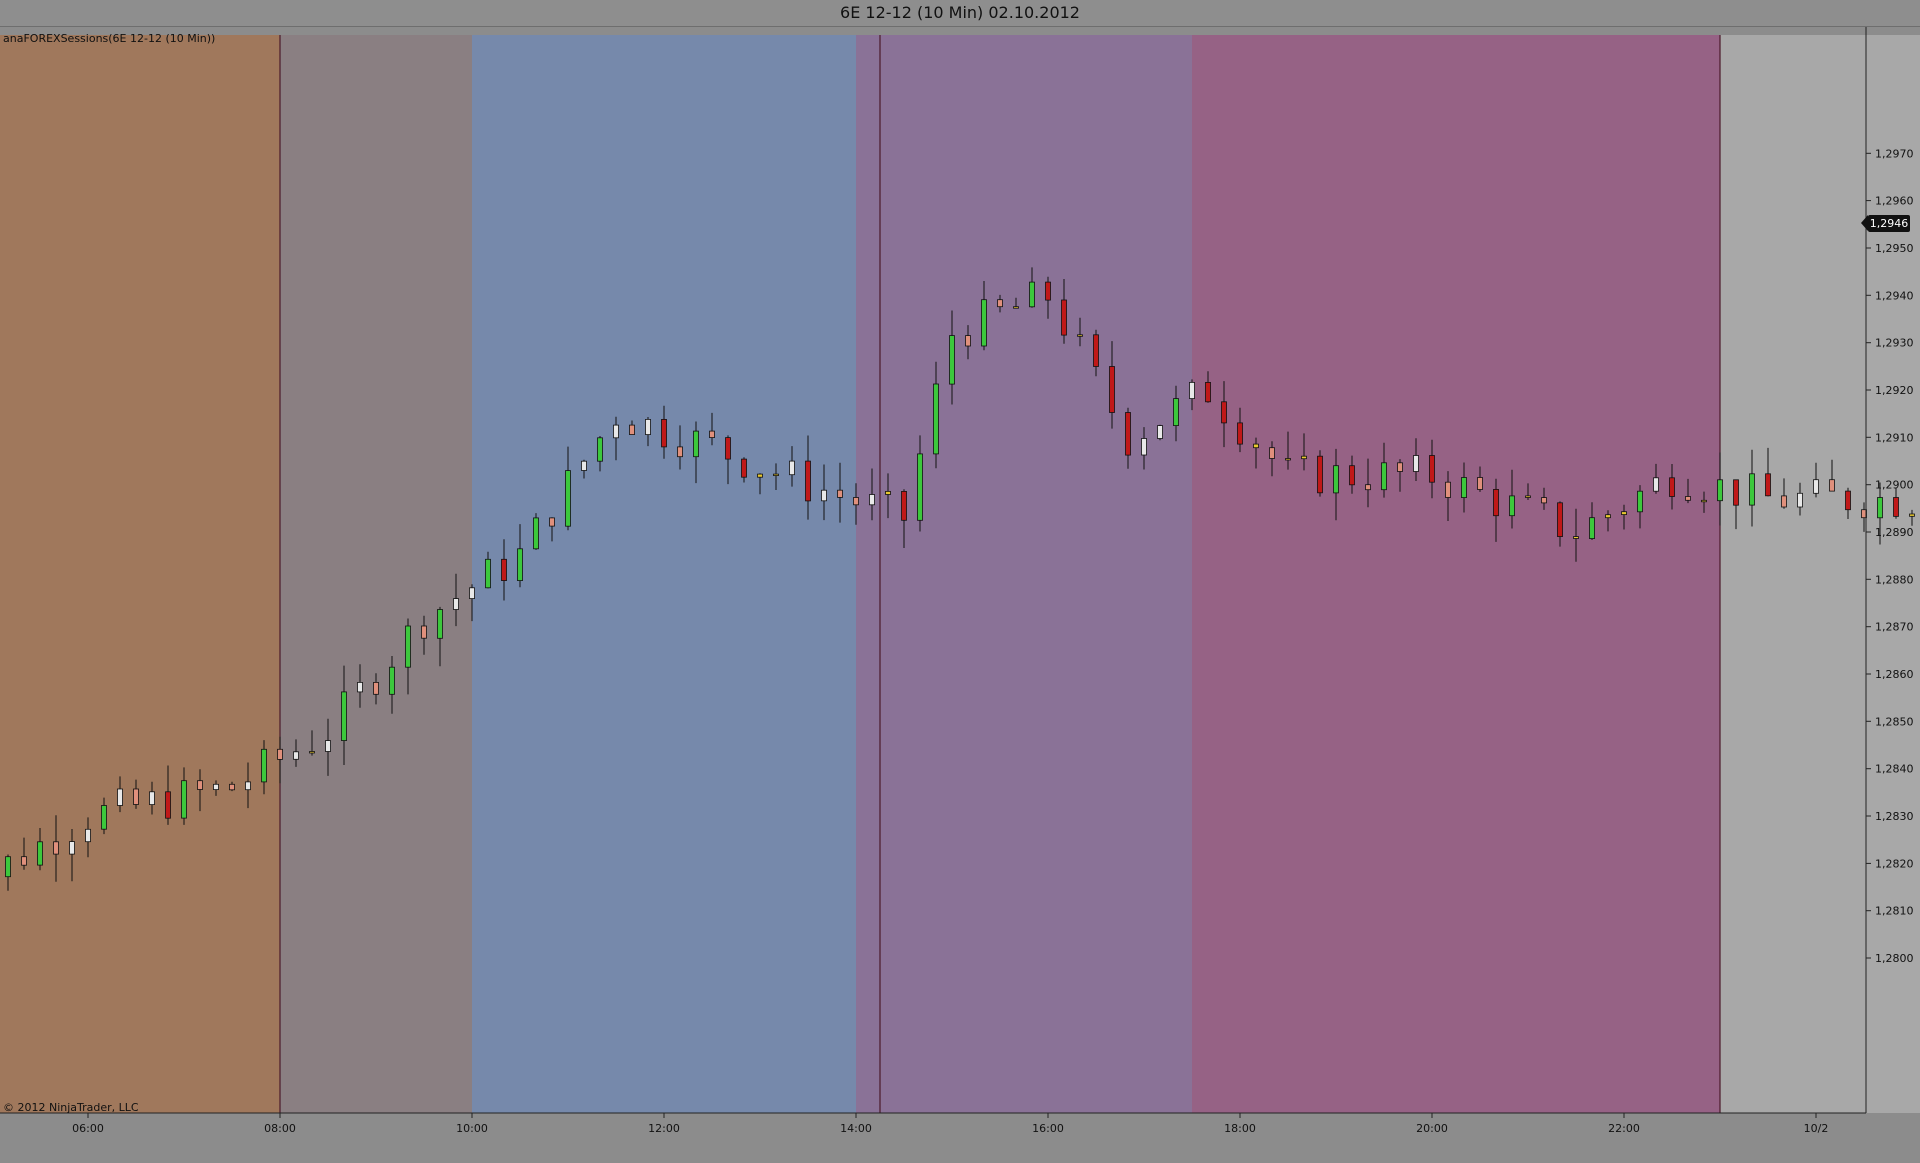  I want to click on price-tick-label: 1,2830, so click(1894, 816).